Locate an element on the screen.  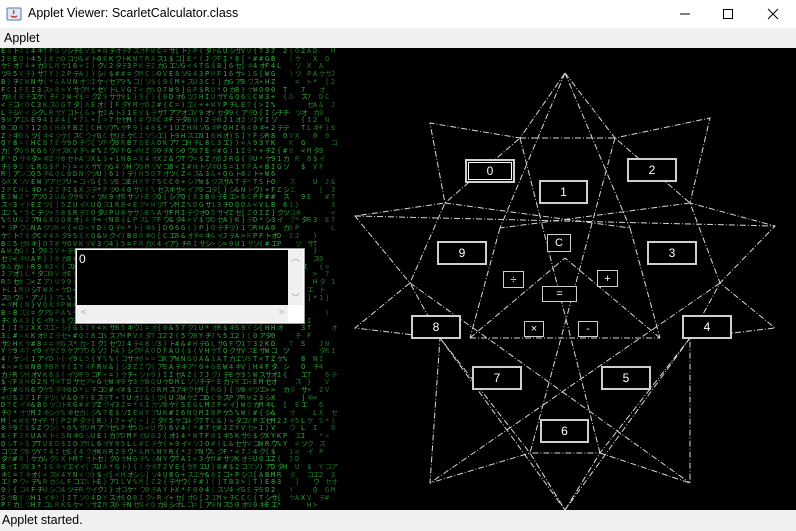
java-app-icon is located at coordinates (14, 14).